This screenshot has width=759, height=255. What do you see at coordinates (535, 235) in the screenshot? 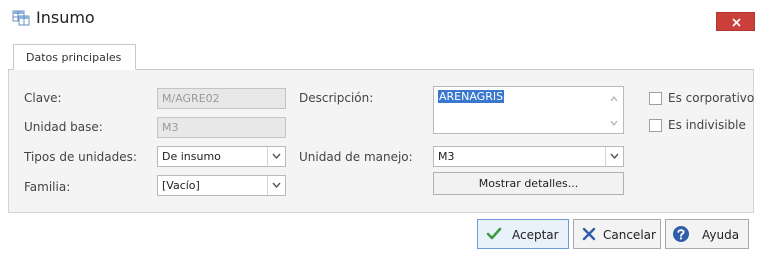
I see `aceptar-label: Aceptar` at bounding box center [535, 235].